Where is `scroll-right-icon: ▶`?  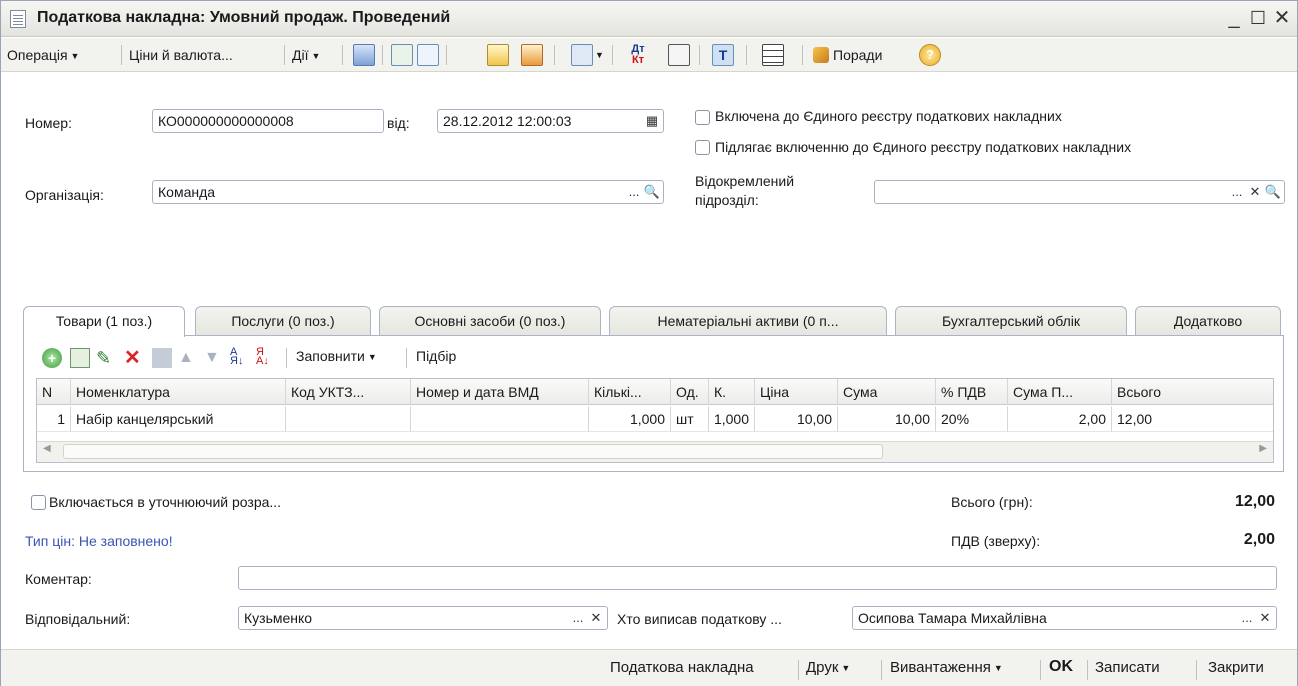
scroll-right-icon: ▶ is located at coordinates (1263, 448).